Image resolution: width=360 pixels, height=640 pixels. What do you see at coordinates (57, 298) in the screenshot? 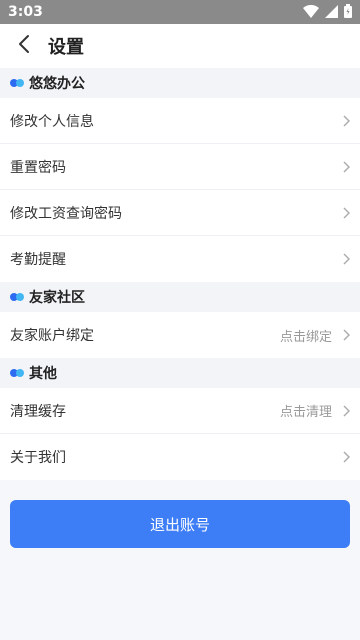
I see `section-title: 友家社区` at bounding box center [57, 298].